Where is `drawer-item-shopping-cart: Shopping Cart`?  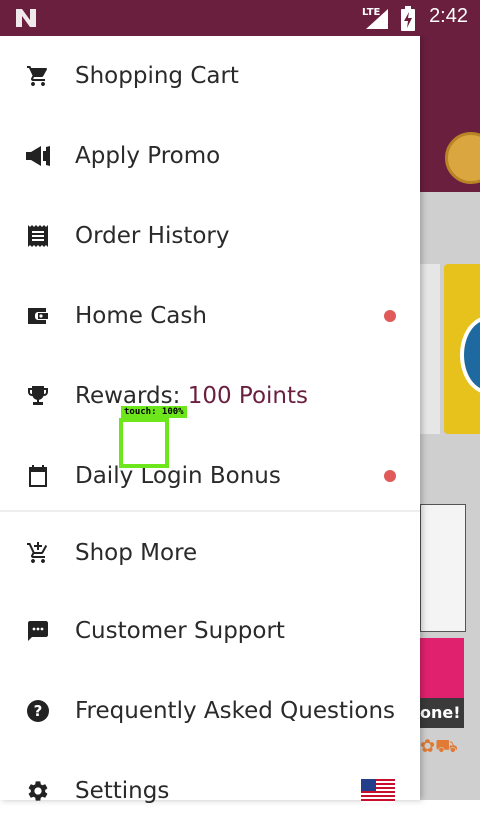
drawer-item-shopping-cart: Shopping Cart is located at coordinates (210, 76).